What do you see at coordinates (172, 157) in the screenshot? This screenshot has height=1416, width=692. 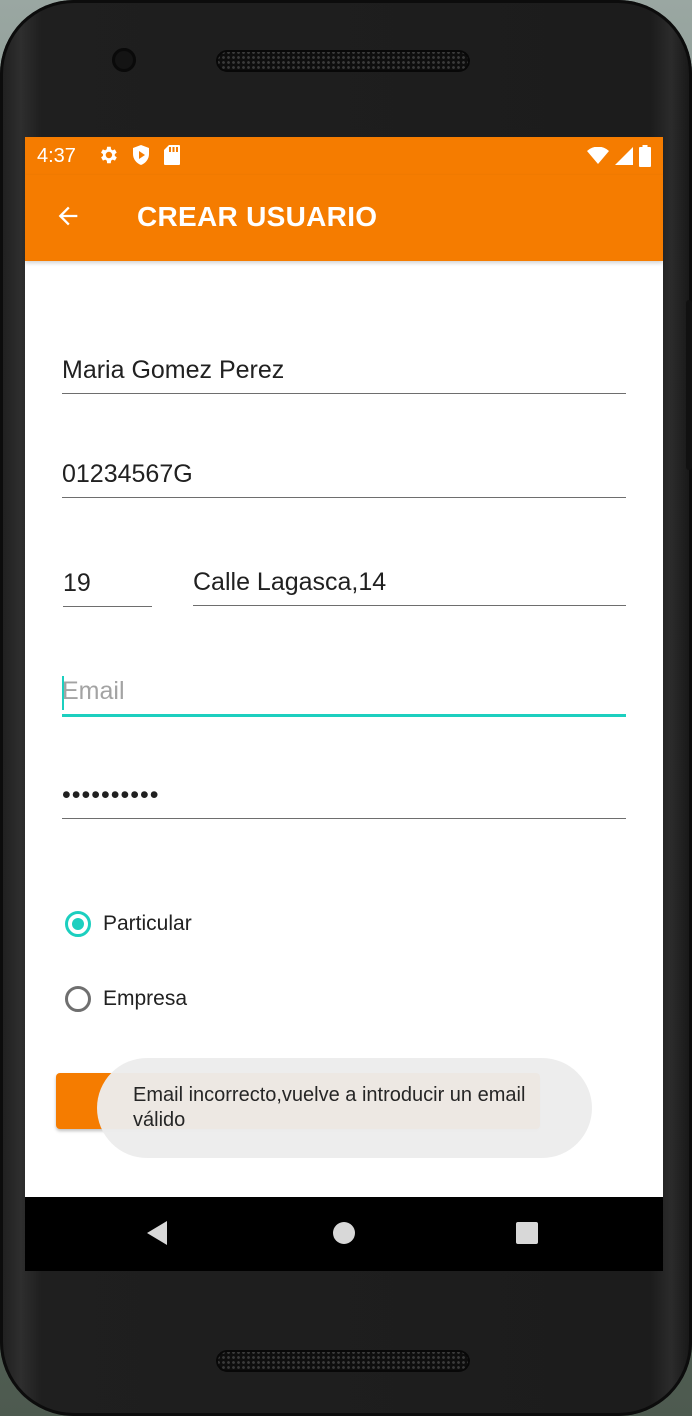 I see `sd-card-icon` at bounding box center [172, 157].